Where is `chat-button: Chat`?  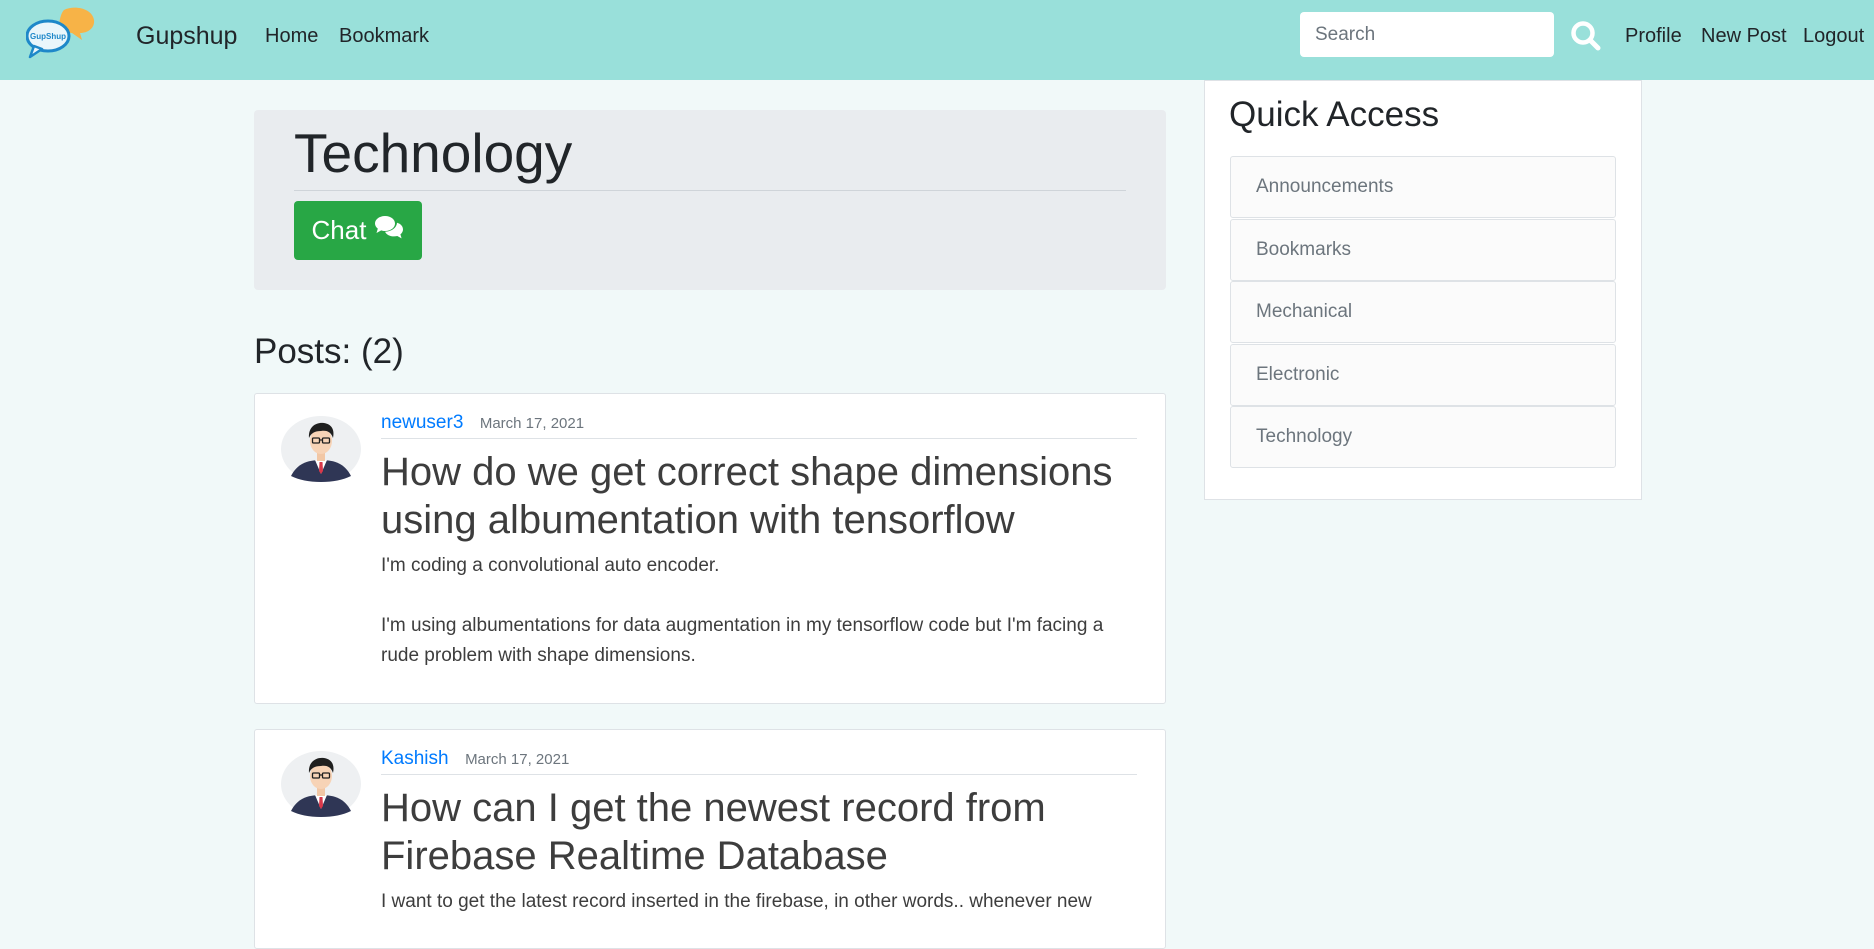 chat-button: Chat is located at coordinates (358, 230).